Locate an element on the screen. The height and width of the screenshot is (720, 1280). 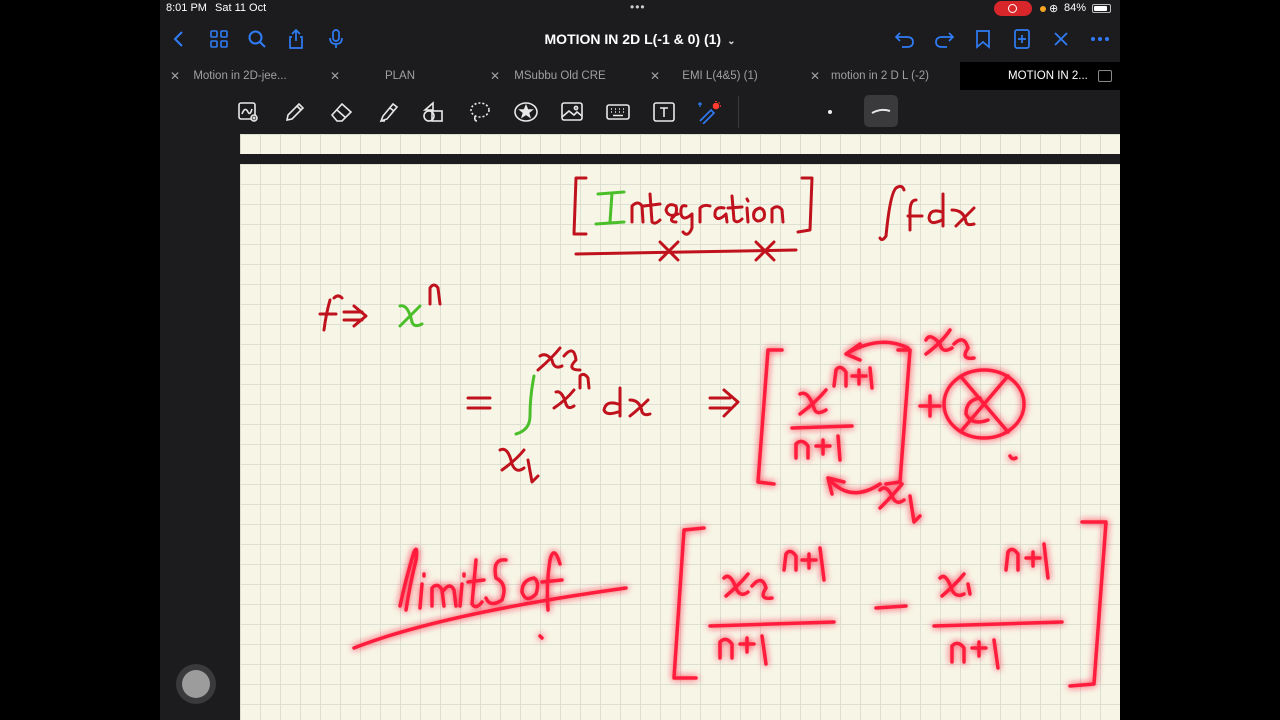
document-tab: ✕ motion in 2 D L (-2) is located at coordinates (880, 76).